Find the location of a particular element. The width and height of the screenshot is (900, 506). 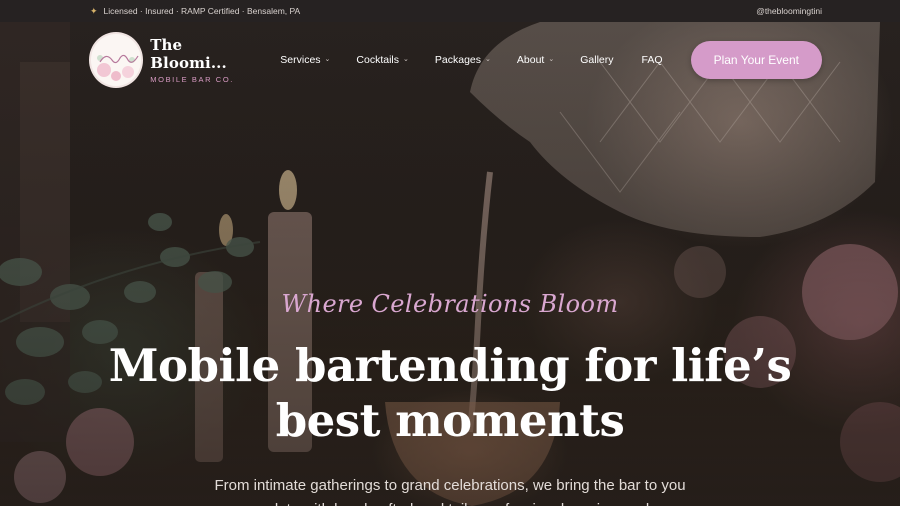

nav-item-cocktails: Cocktails ⌄ is located at coordinates (382, 60).